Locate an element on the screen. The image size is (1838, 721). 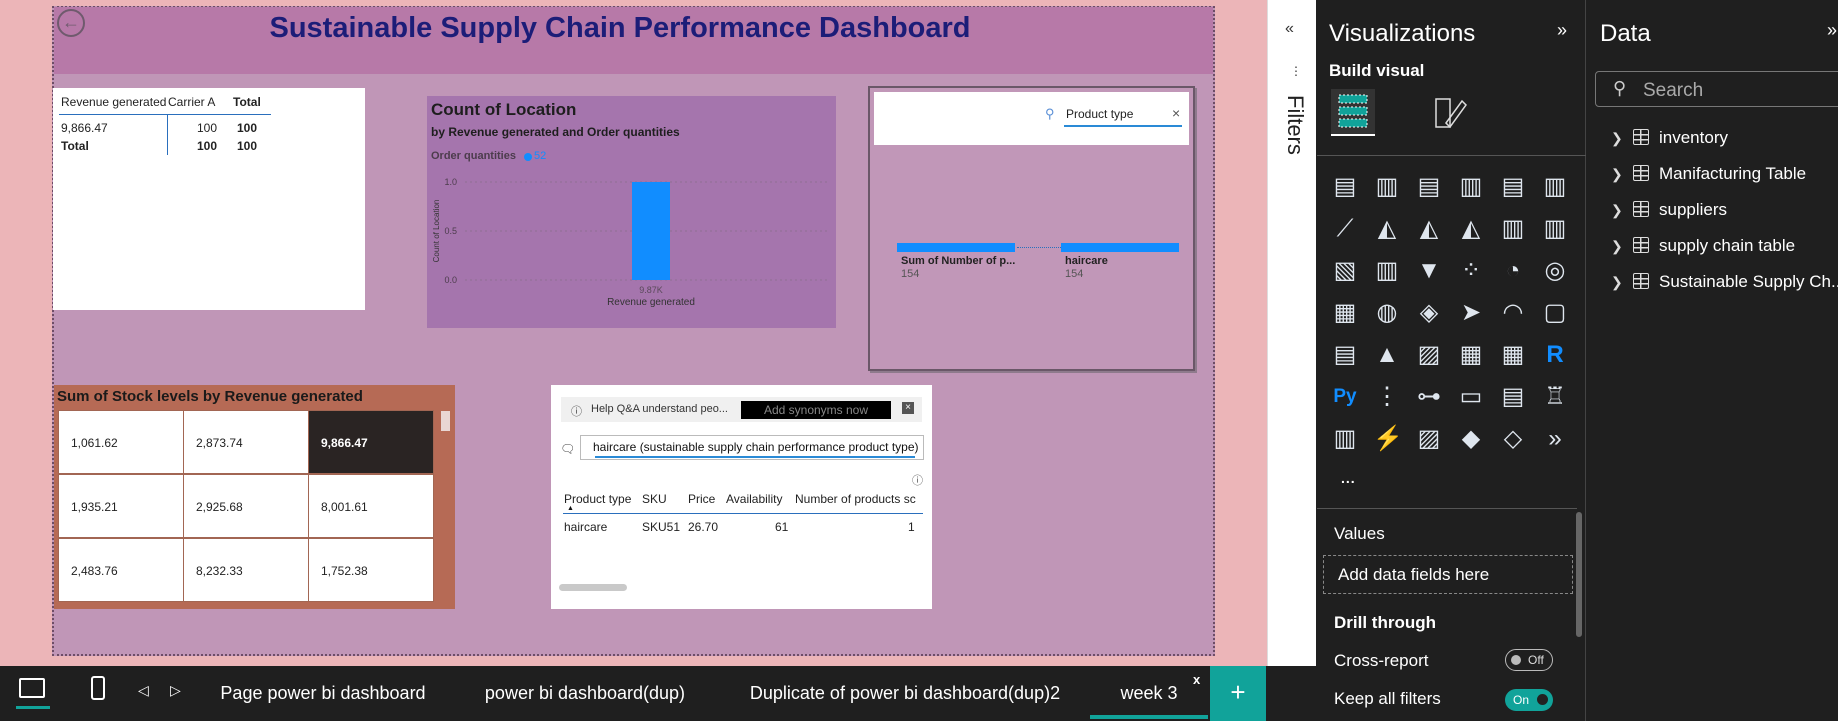
legend-item: 52 is located at coordinates (540, 156).